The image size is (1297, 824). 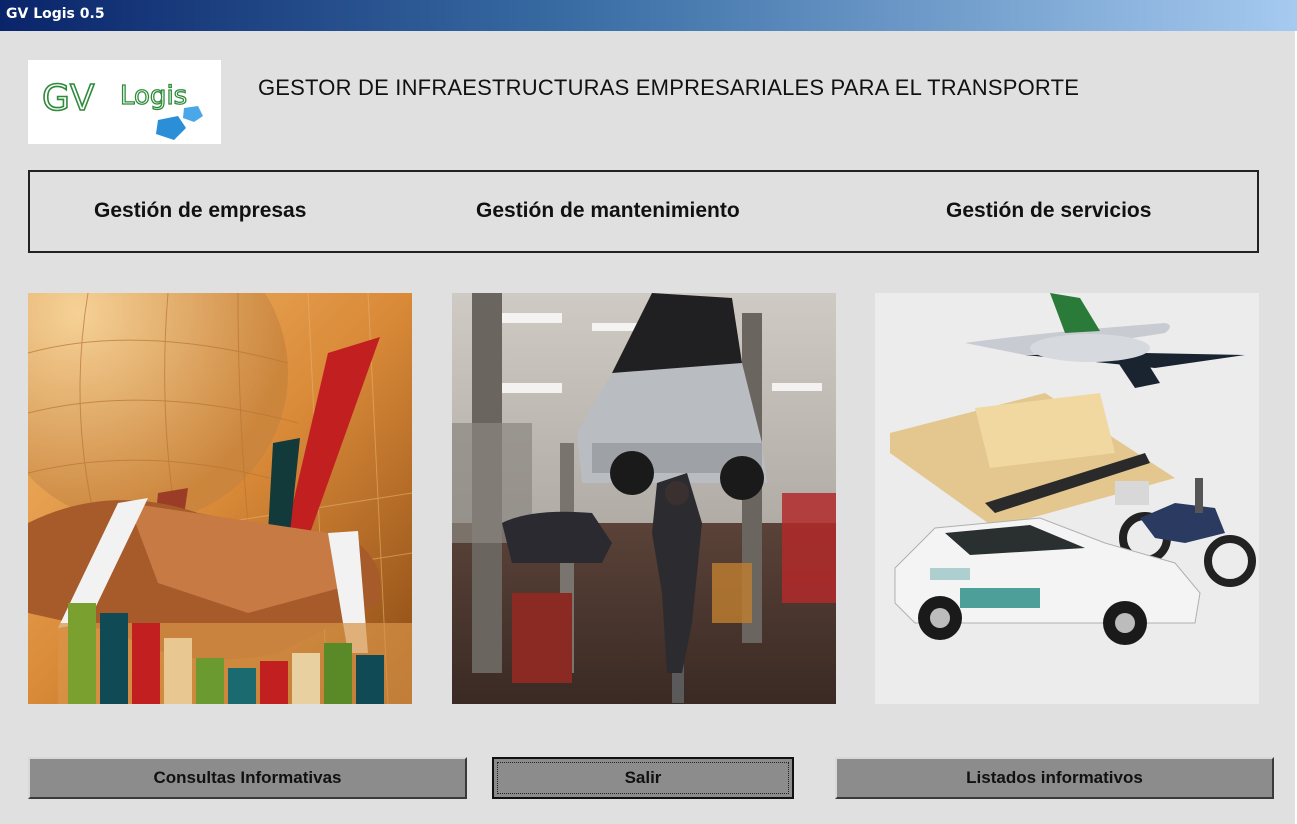 What do you see at coordinates (55, 14) in the screenshot?
I see `window-title: GV Logis 0.5` at bounding box center [55, 14].